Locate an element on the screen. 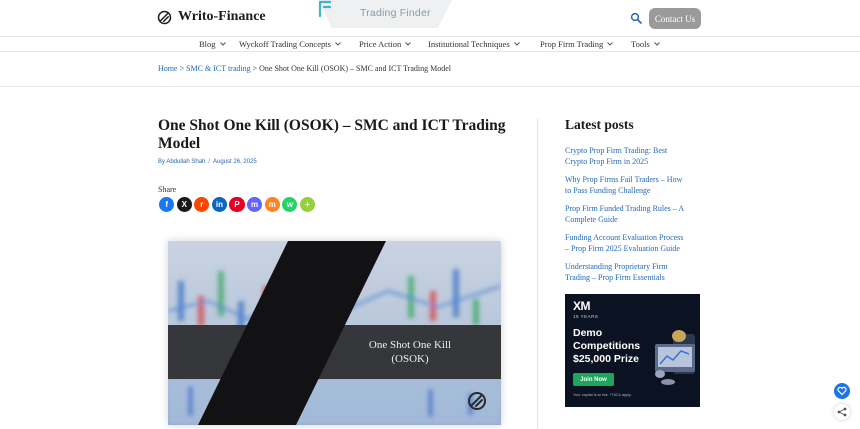  pinterest-share-button: P is located at coordinates (237, 205).